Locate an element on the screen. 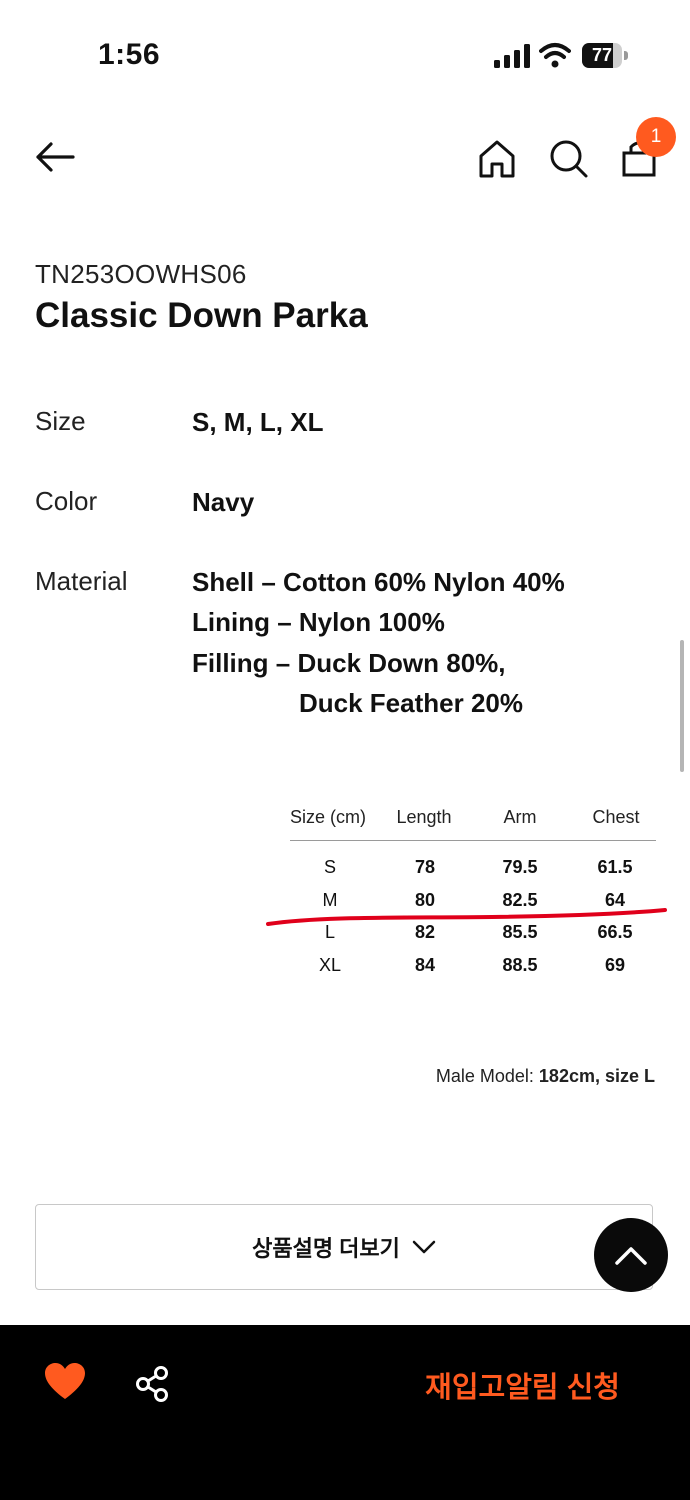 Image resolution: width=690 pixels, height=1500 pixels. table-cell-size: S is located at coordinates (329, 867).